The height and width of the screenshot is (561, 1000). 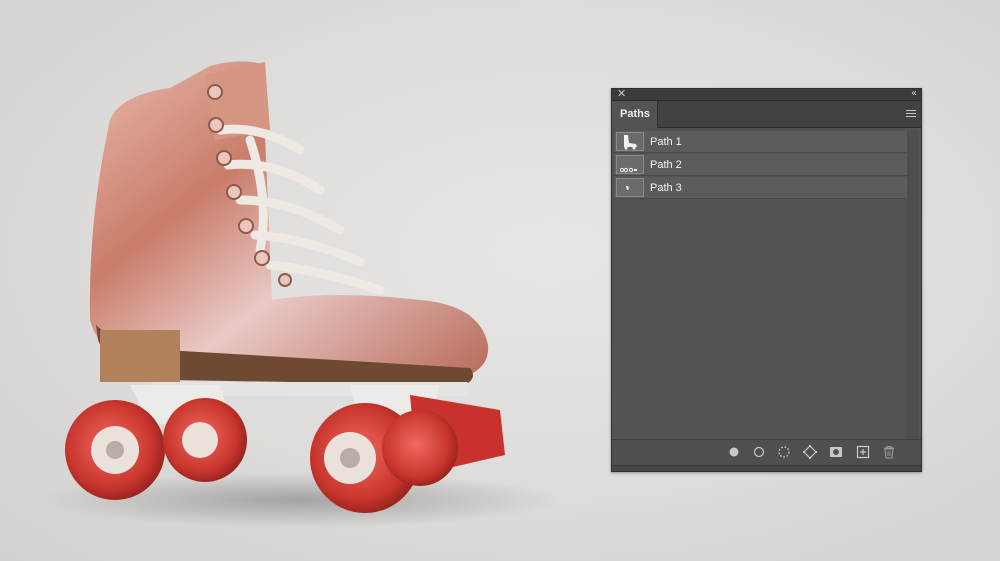 I want to click on path-thumbnail-small-icon, so click(x=630, y=187).